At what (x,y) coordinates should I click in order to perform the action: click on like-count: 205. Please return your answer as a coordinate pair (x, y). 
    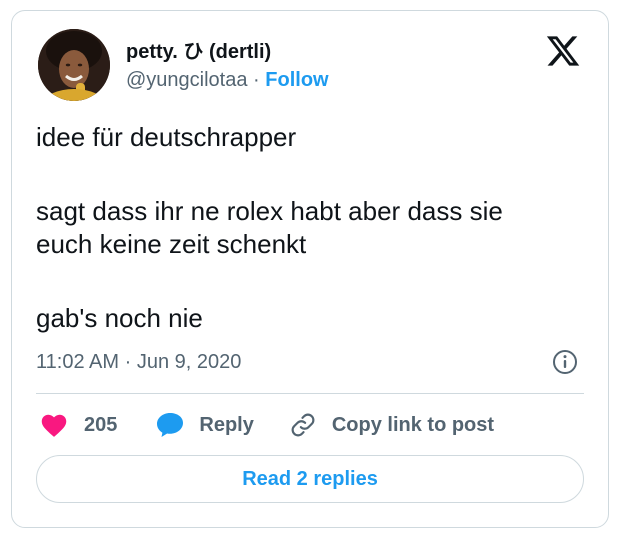
    Looking at the image, I should click on (101, 424).